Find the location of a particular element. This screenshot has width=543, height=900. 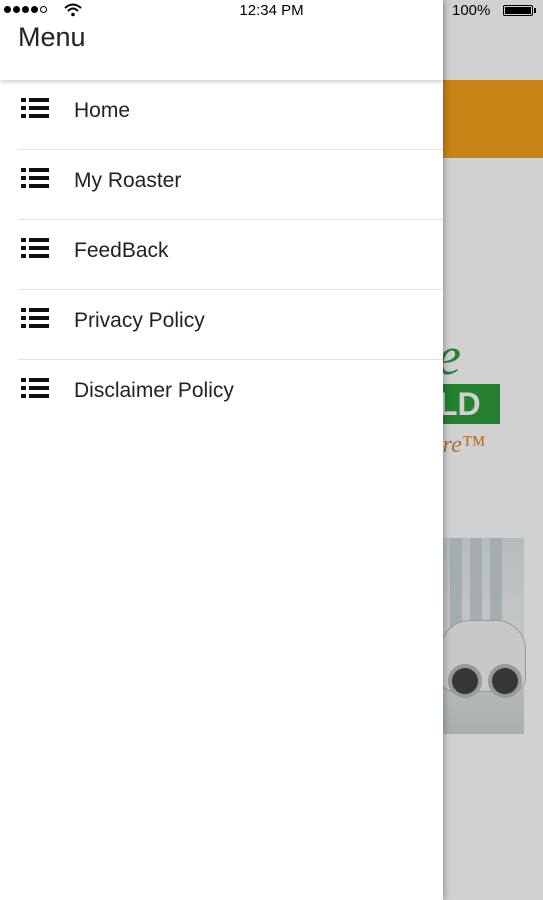

battery-tip is located at coordinates (535, 10).